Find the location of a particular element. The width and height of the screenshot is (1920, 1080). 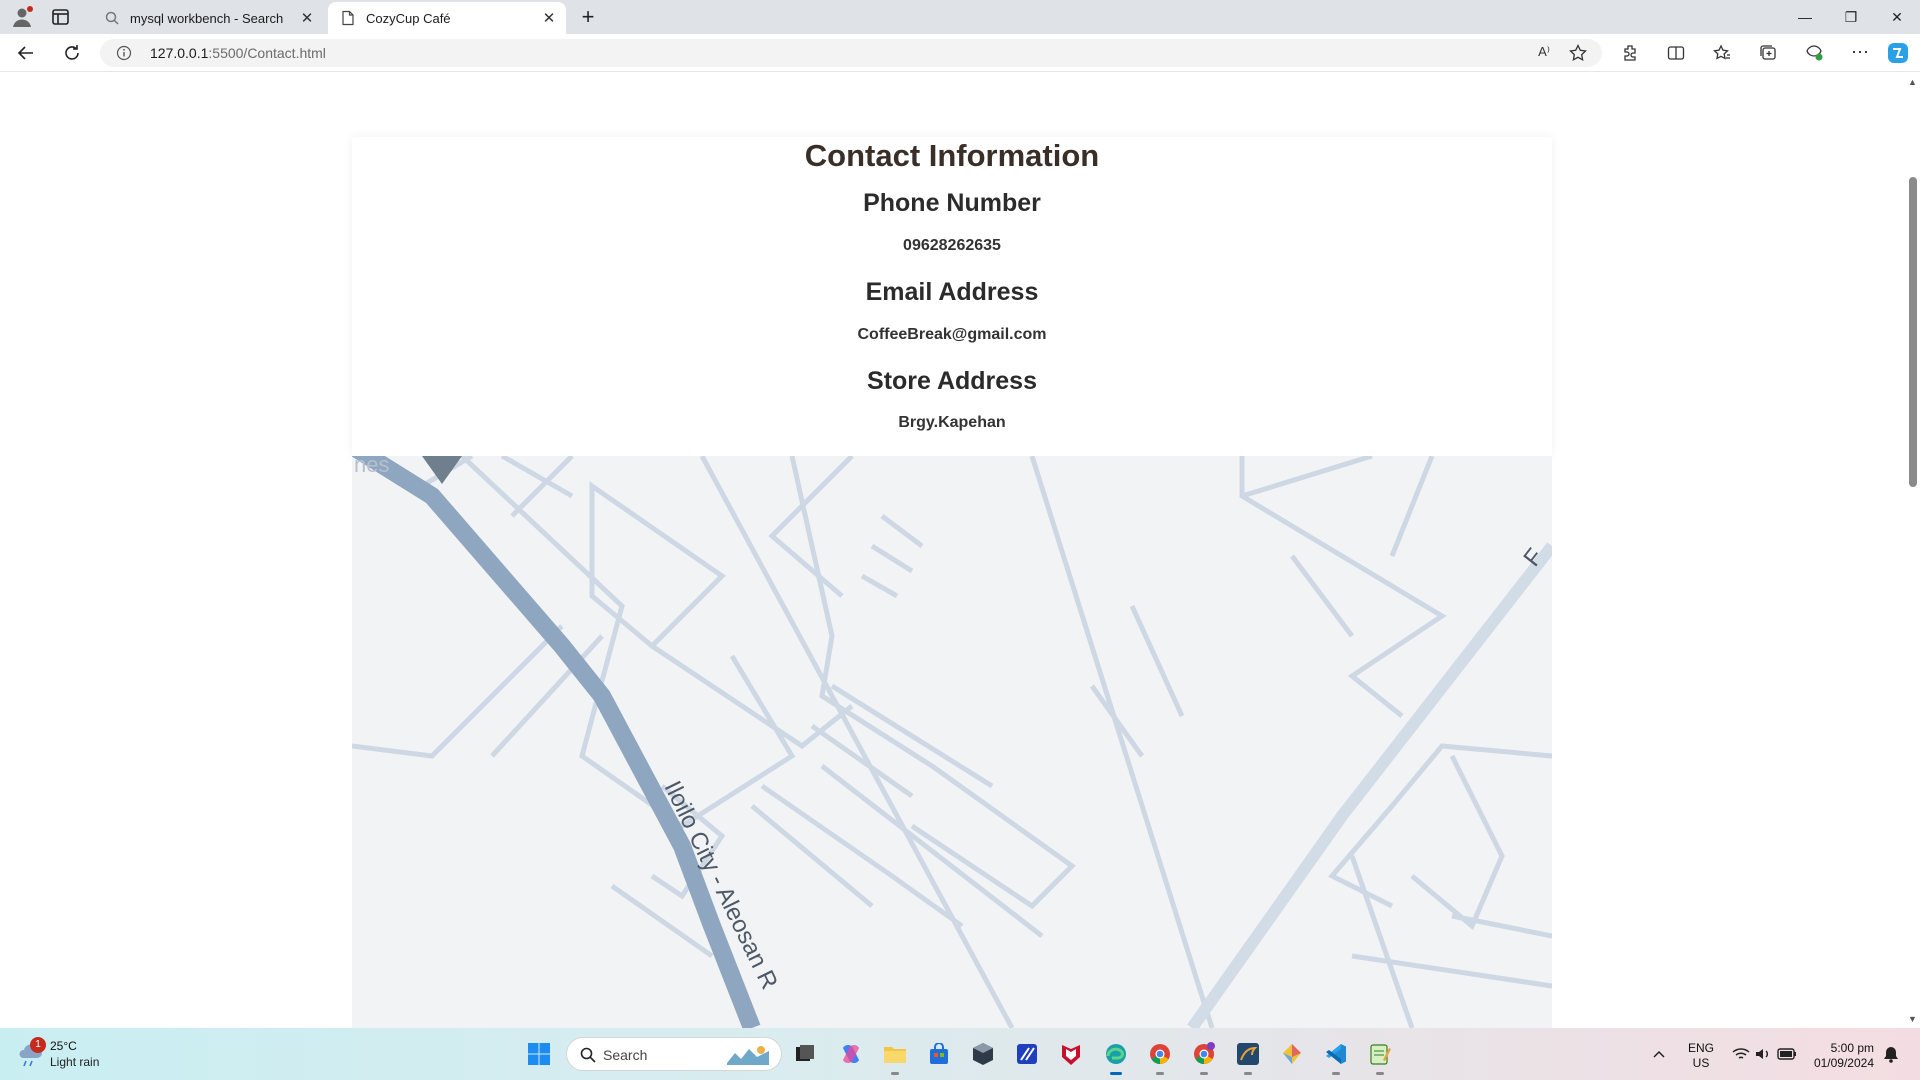

tab-title: mysql workbench - Search is located at coordinates (207, 18).